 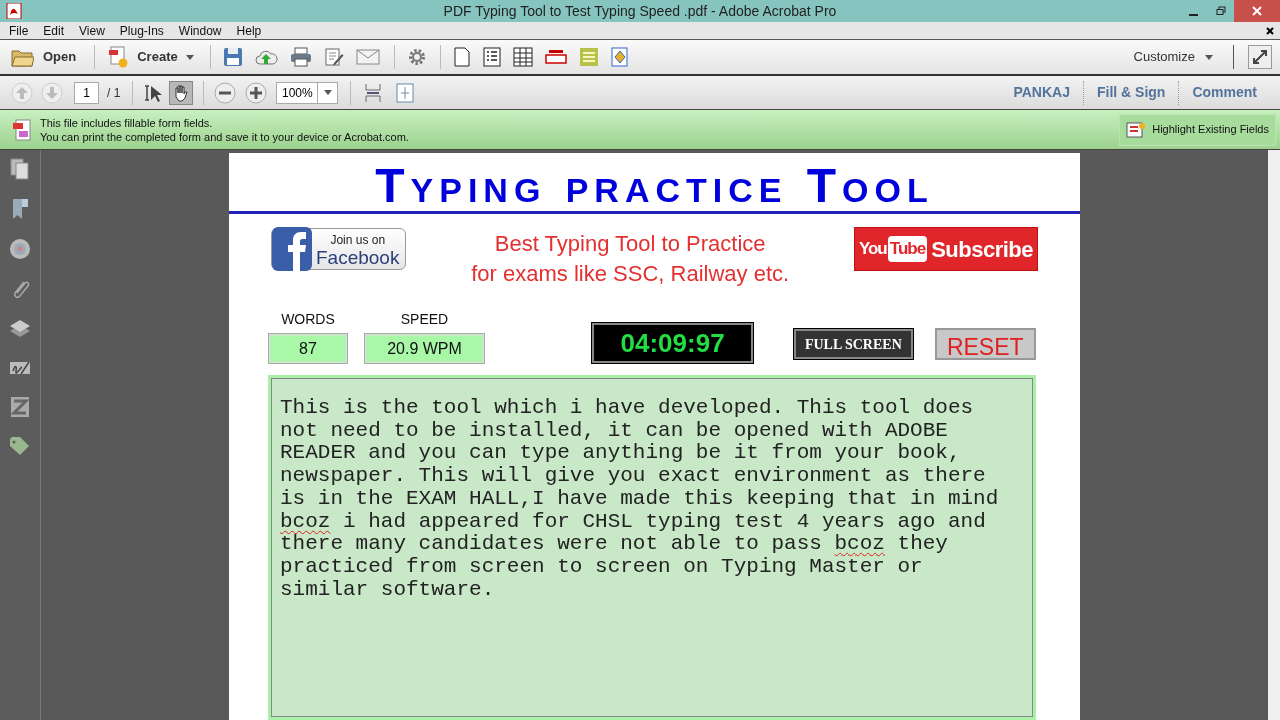 I want to click on page-icon, so click(x=461, y=57).